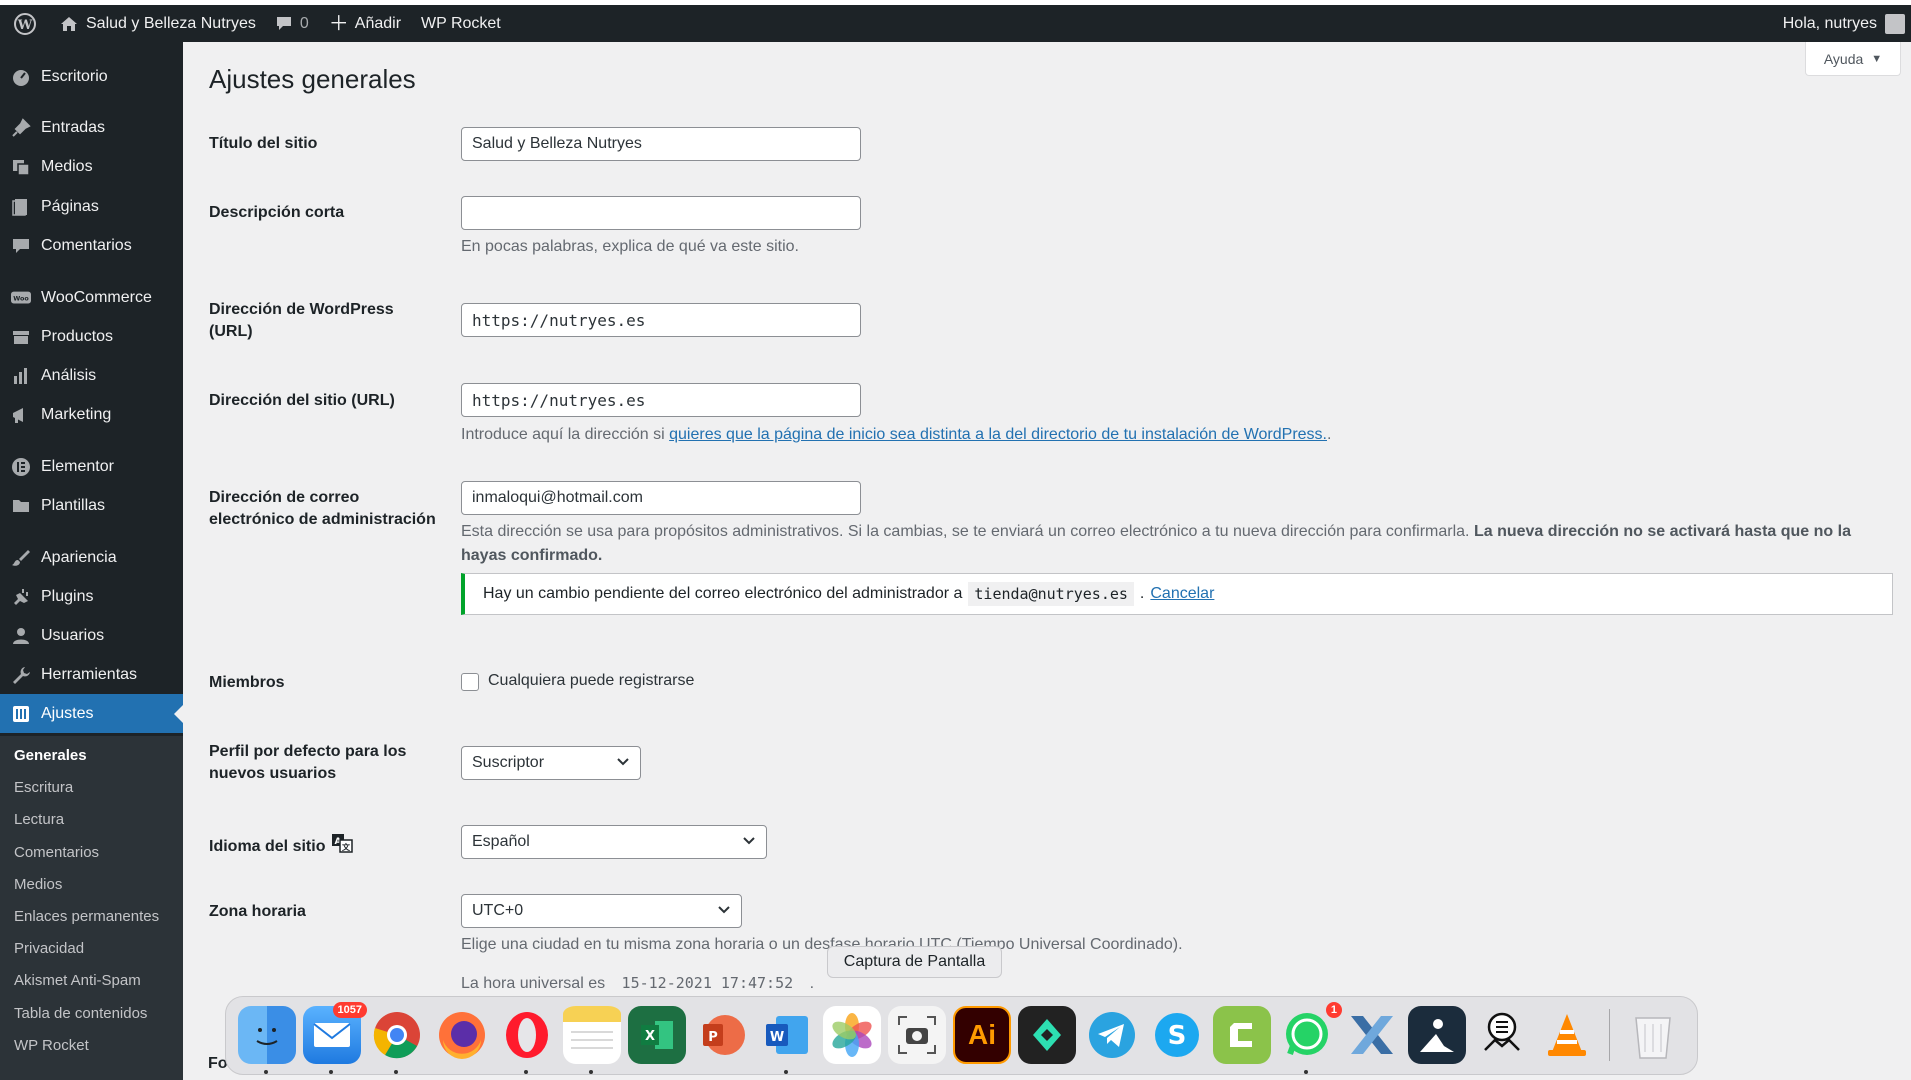  Describe the element at coordinates (21, 376) in the screenshot. I see `chart-icon` at that location.